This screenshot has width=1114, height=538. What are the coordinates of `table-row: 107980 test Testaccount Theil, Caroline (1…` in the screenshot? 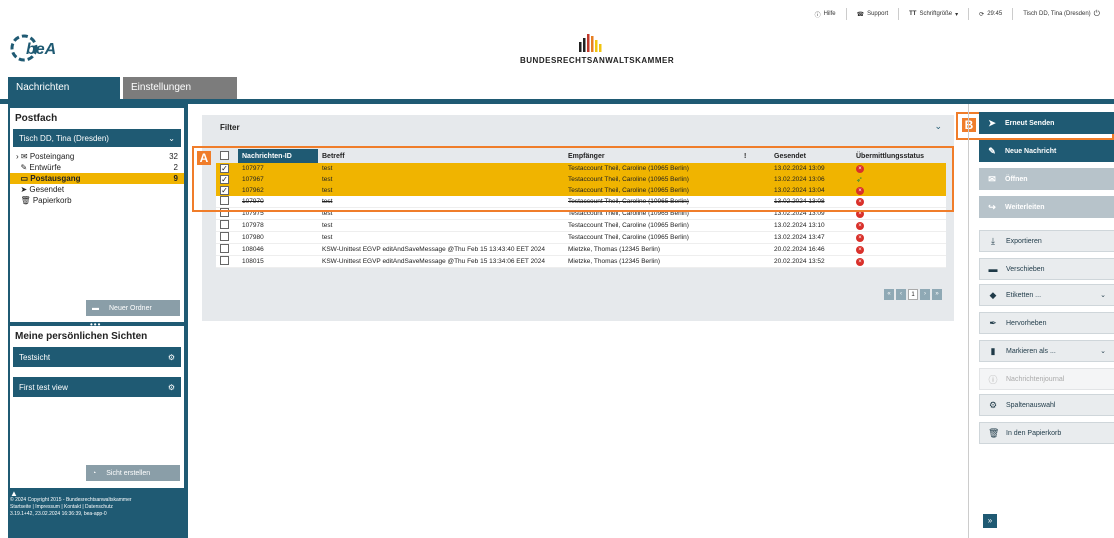 It's located at (581, 237).